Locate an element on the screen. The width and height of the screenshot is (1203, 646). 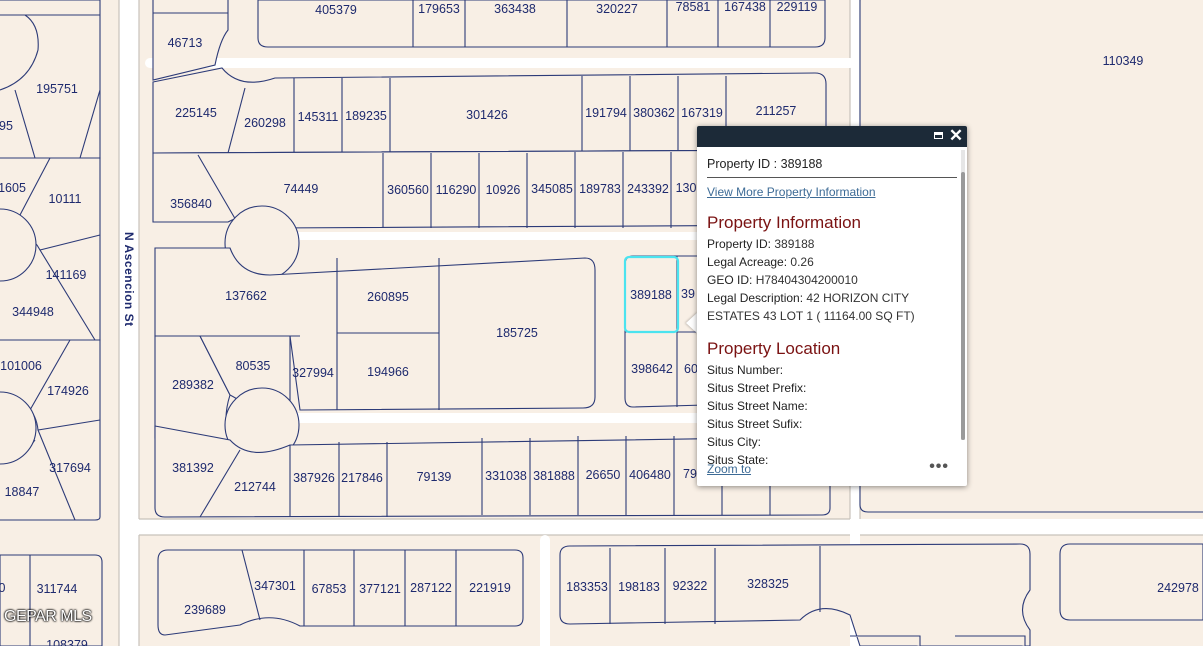
field-label: Legal Acreage: is located at coordinates (747, 262).